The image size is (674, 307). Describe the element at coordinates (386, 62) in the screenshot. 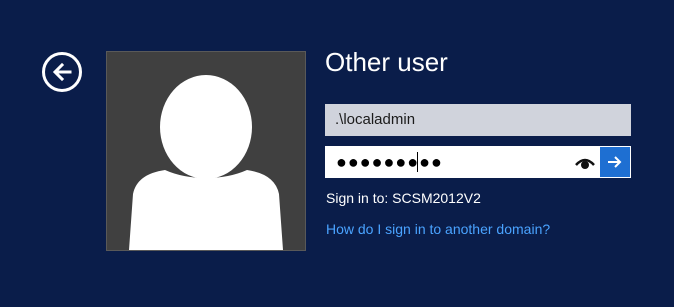

I see `selected-user-title: Other user` at that location.